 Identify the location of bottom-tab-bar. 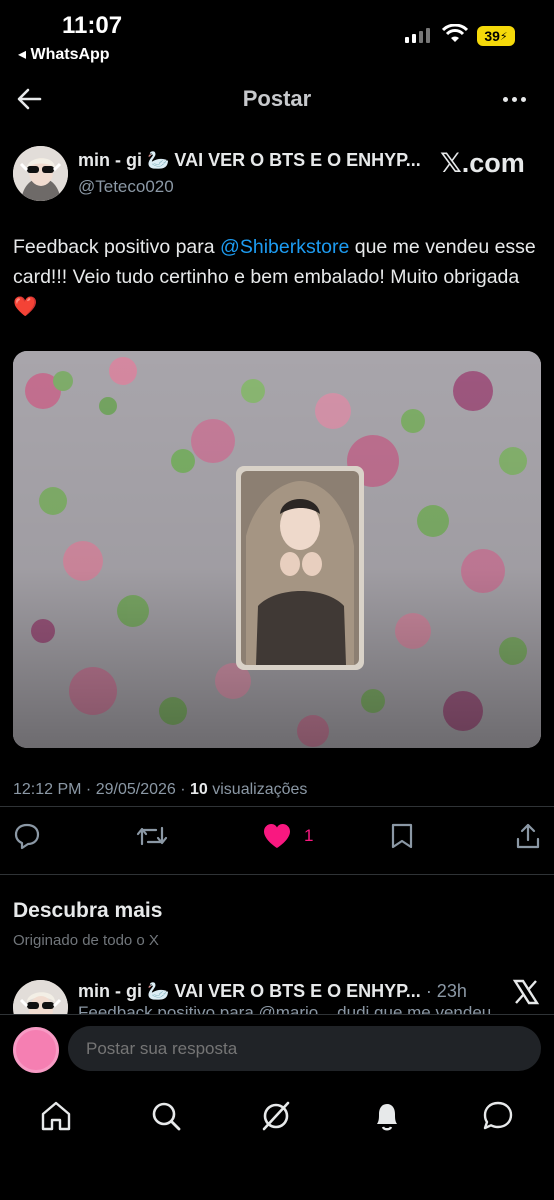
(277, 1120).